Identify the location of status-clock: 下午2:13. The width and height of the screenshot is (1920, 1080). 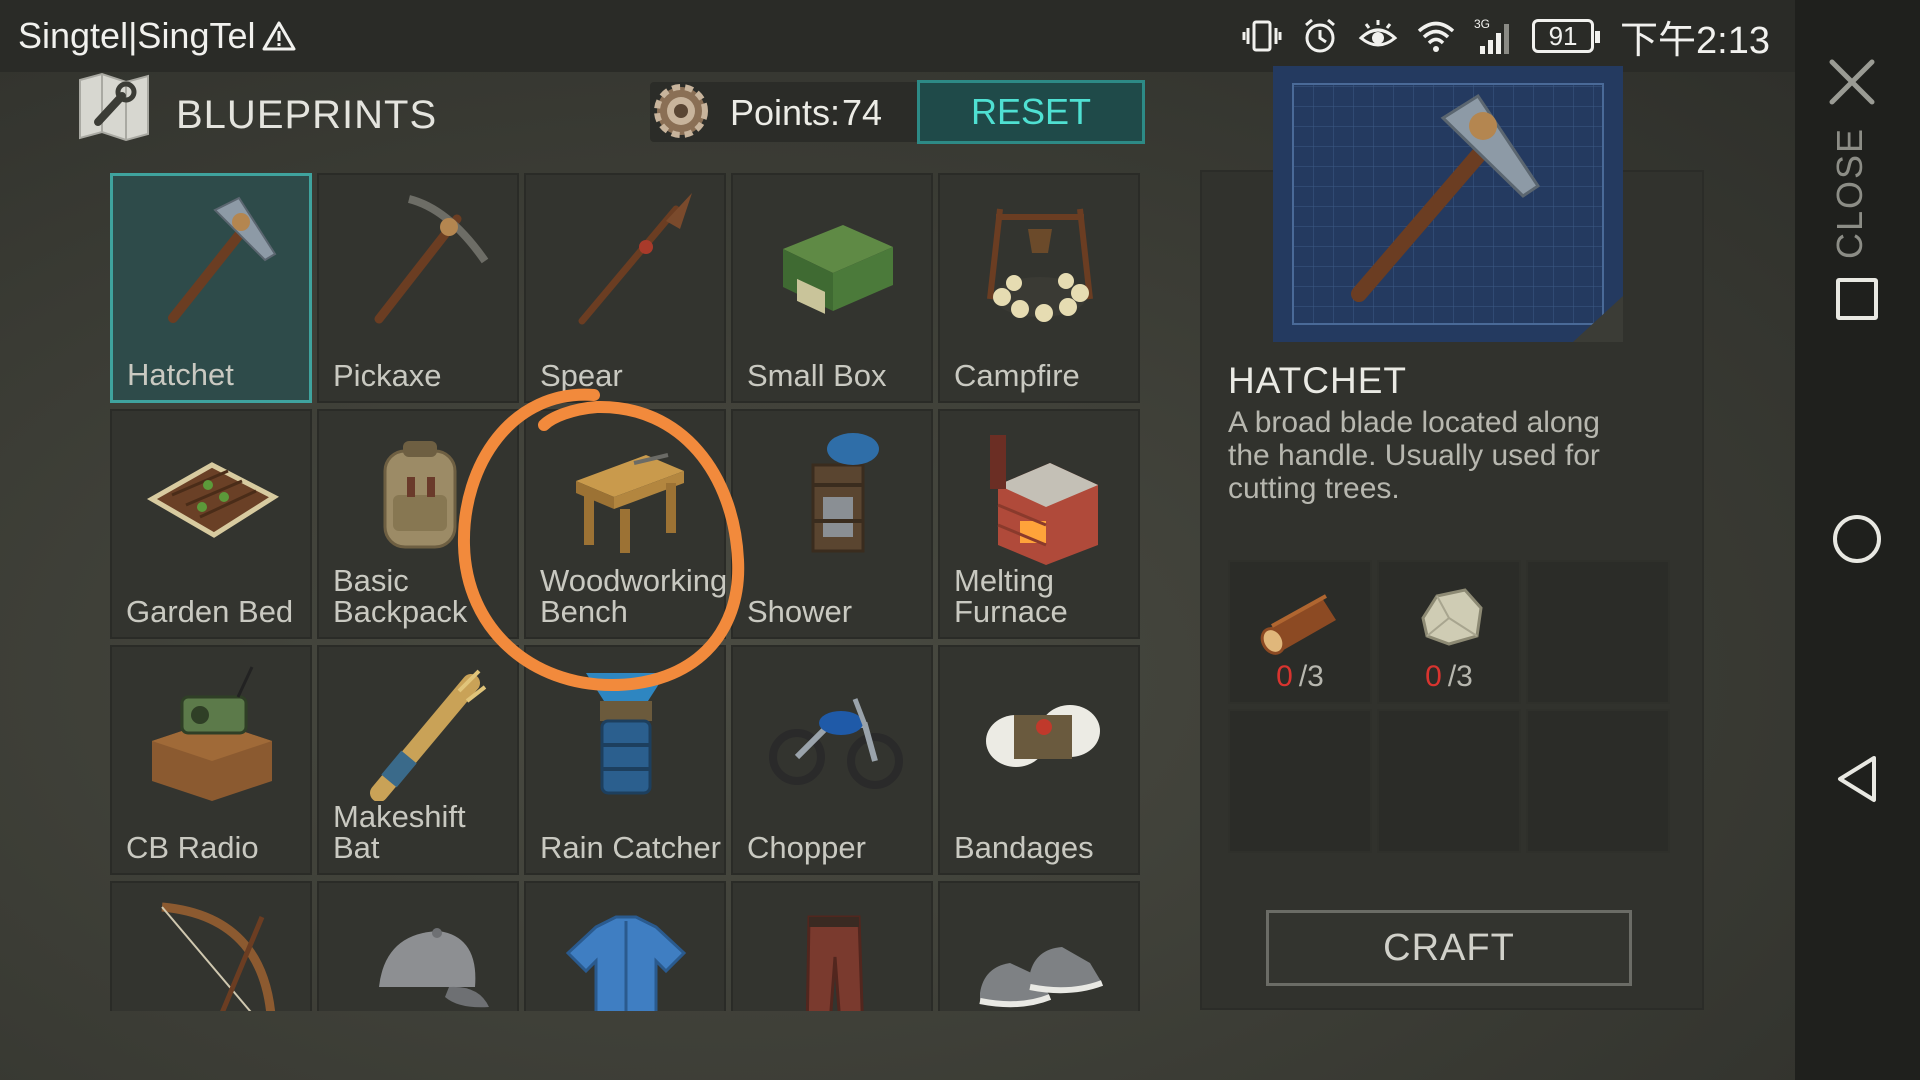
(1695, 40).